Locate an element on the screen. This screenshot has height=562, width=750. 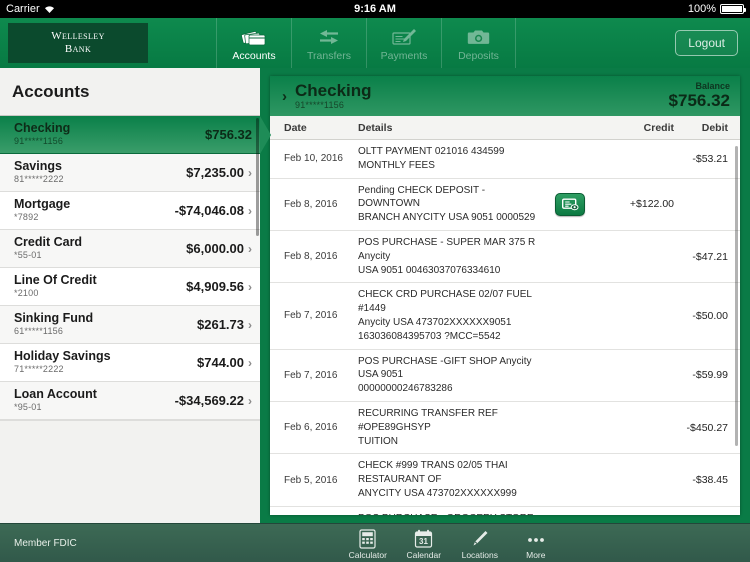
expand-chevron-icon: › is located at coordinates (286, 96).